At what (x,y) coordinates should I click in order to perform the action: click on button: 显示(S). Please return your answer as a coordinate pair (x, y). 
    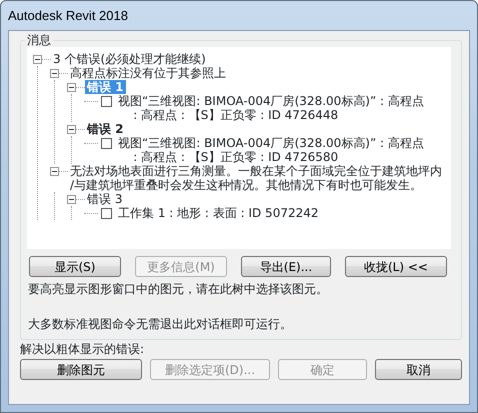
    Looking at the image, I should click on (75, 266).